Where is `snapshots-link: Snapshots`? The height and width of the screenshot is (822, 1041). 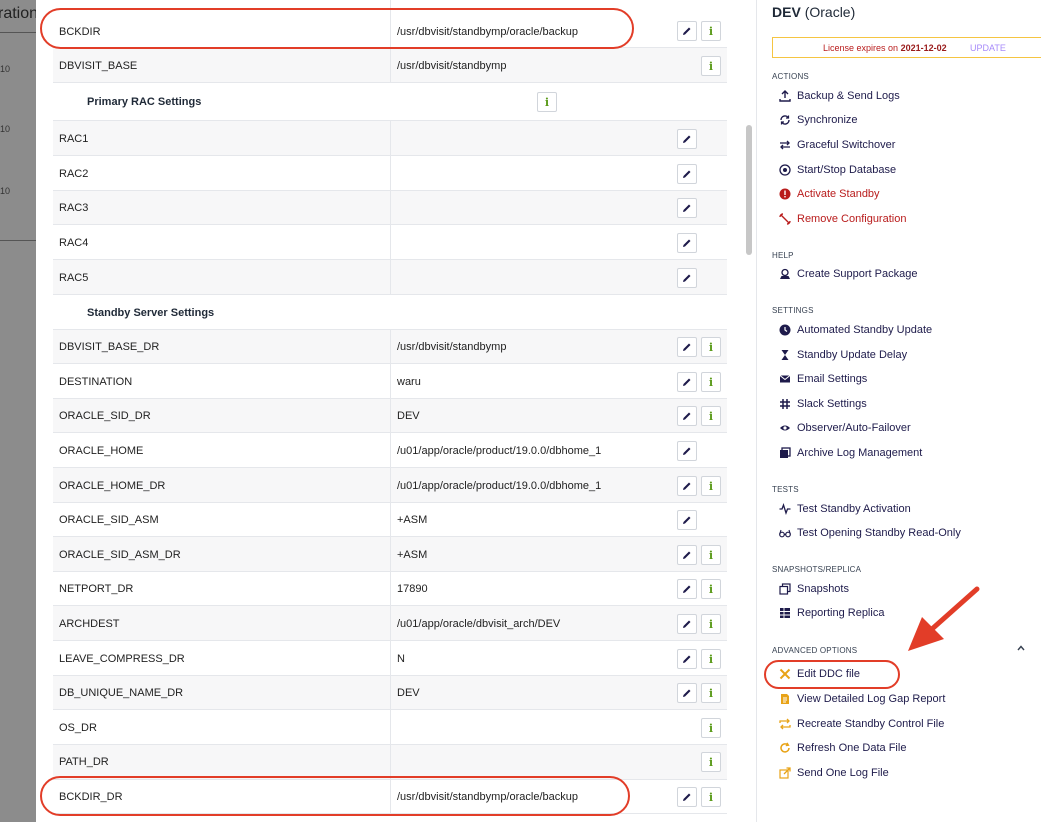 snapshots-link: Snapshots is located at coordinates (814, 589).